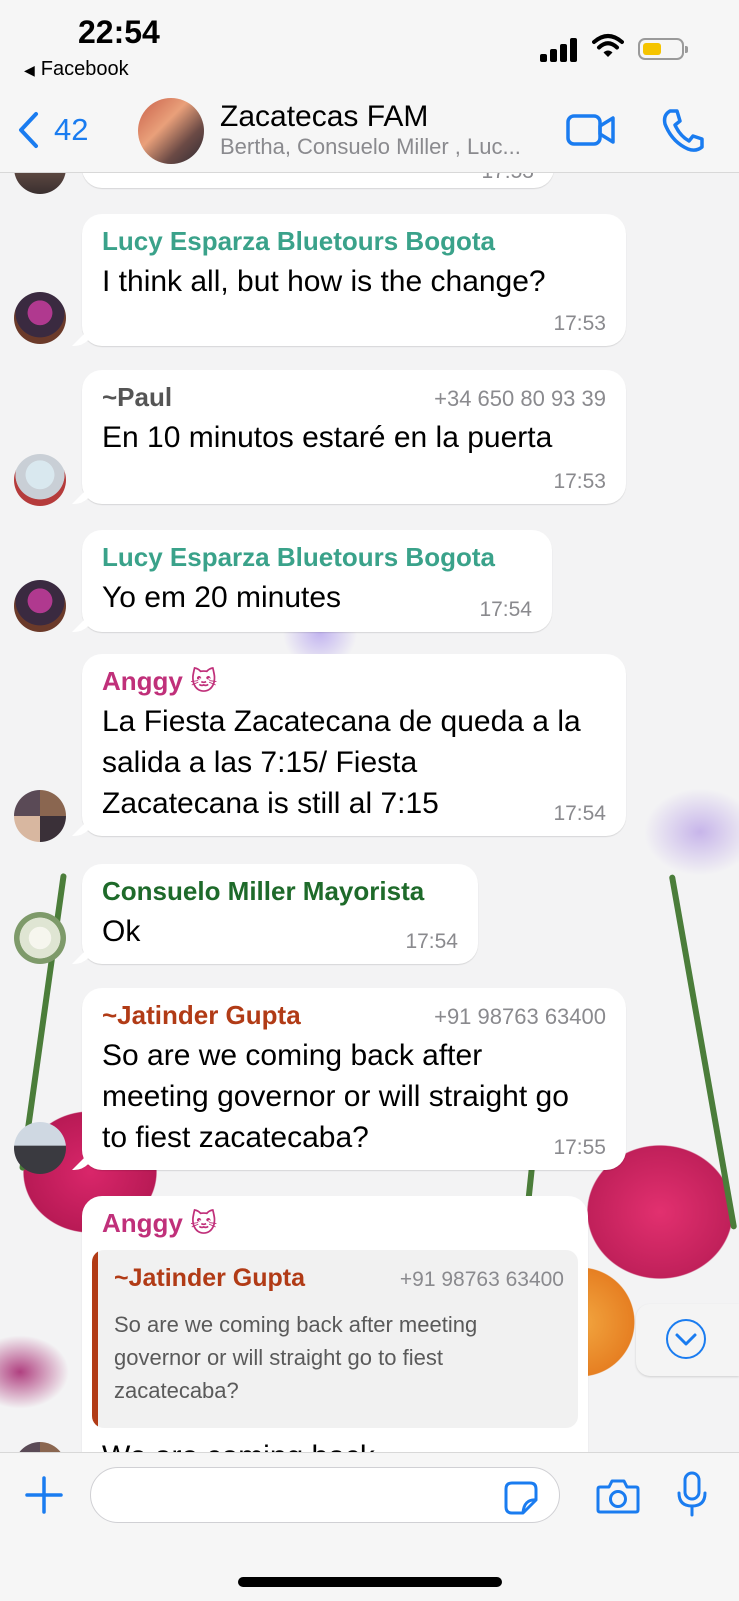  Describe the element at coordinates (521, 1498) in the screenshot. I see `sticker-icon` at that location.